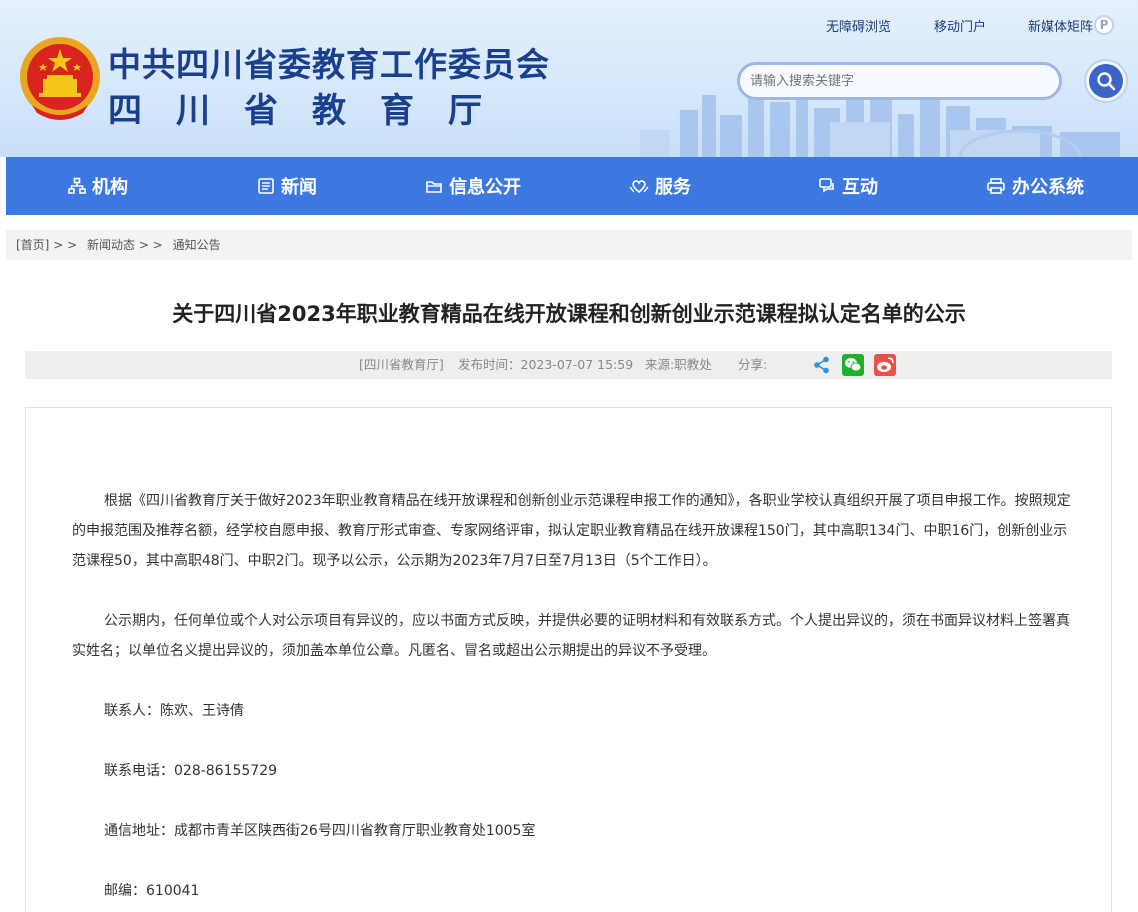 Image resolution: width=1138 pixels, height=912 pixels. What do you see at coordinates (569, 314) in the screenshot?
I see `article-title: 关于四川省2023年职业教育精品在线开放课程和创新创业示范课程拟认定名单的公示` at bounding box center [569, 314].